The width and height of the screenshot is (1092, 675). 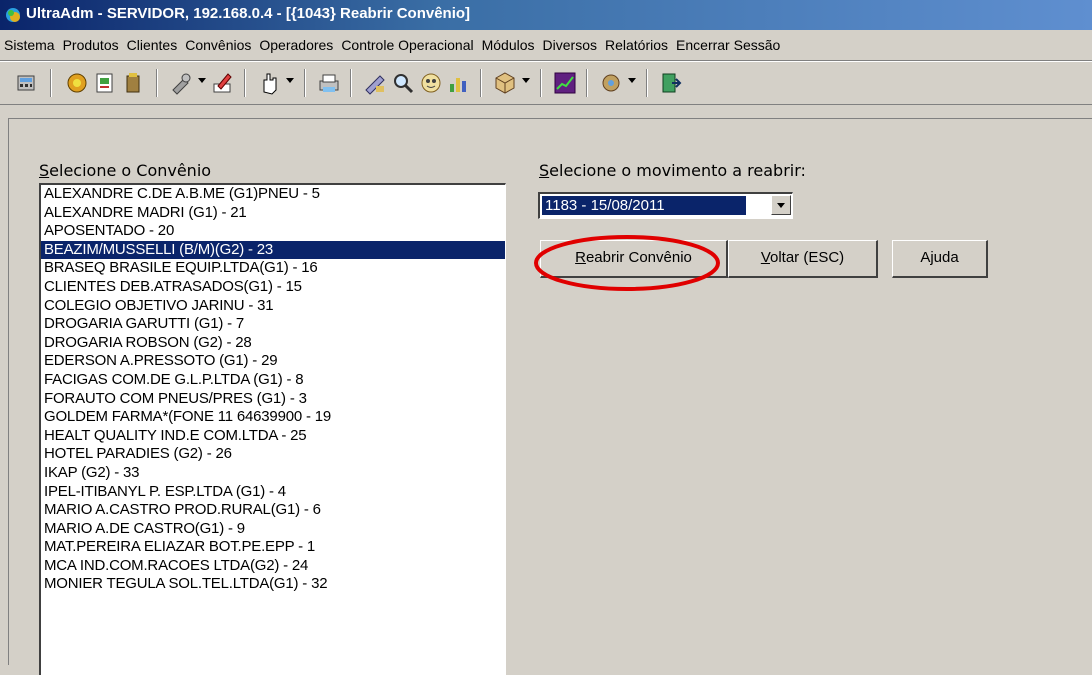 What do you see at coordinates (403, 83) in the screenshot?
I see `search-icon` at bounding box center [403, 83].